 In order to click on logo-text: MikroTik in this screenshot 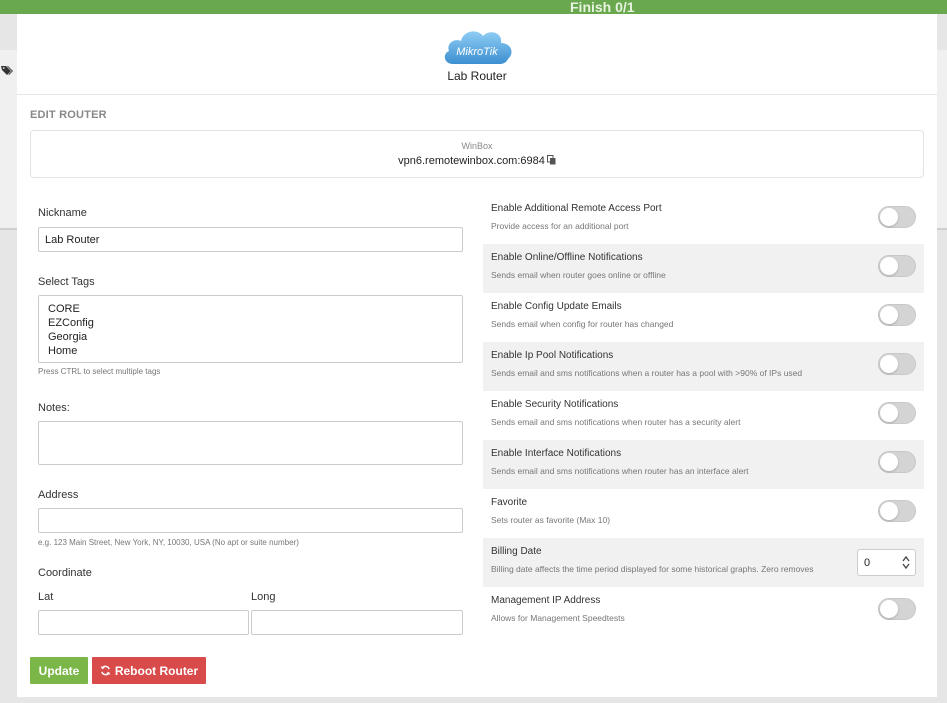, I will do `click(477, 52)`.